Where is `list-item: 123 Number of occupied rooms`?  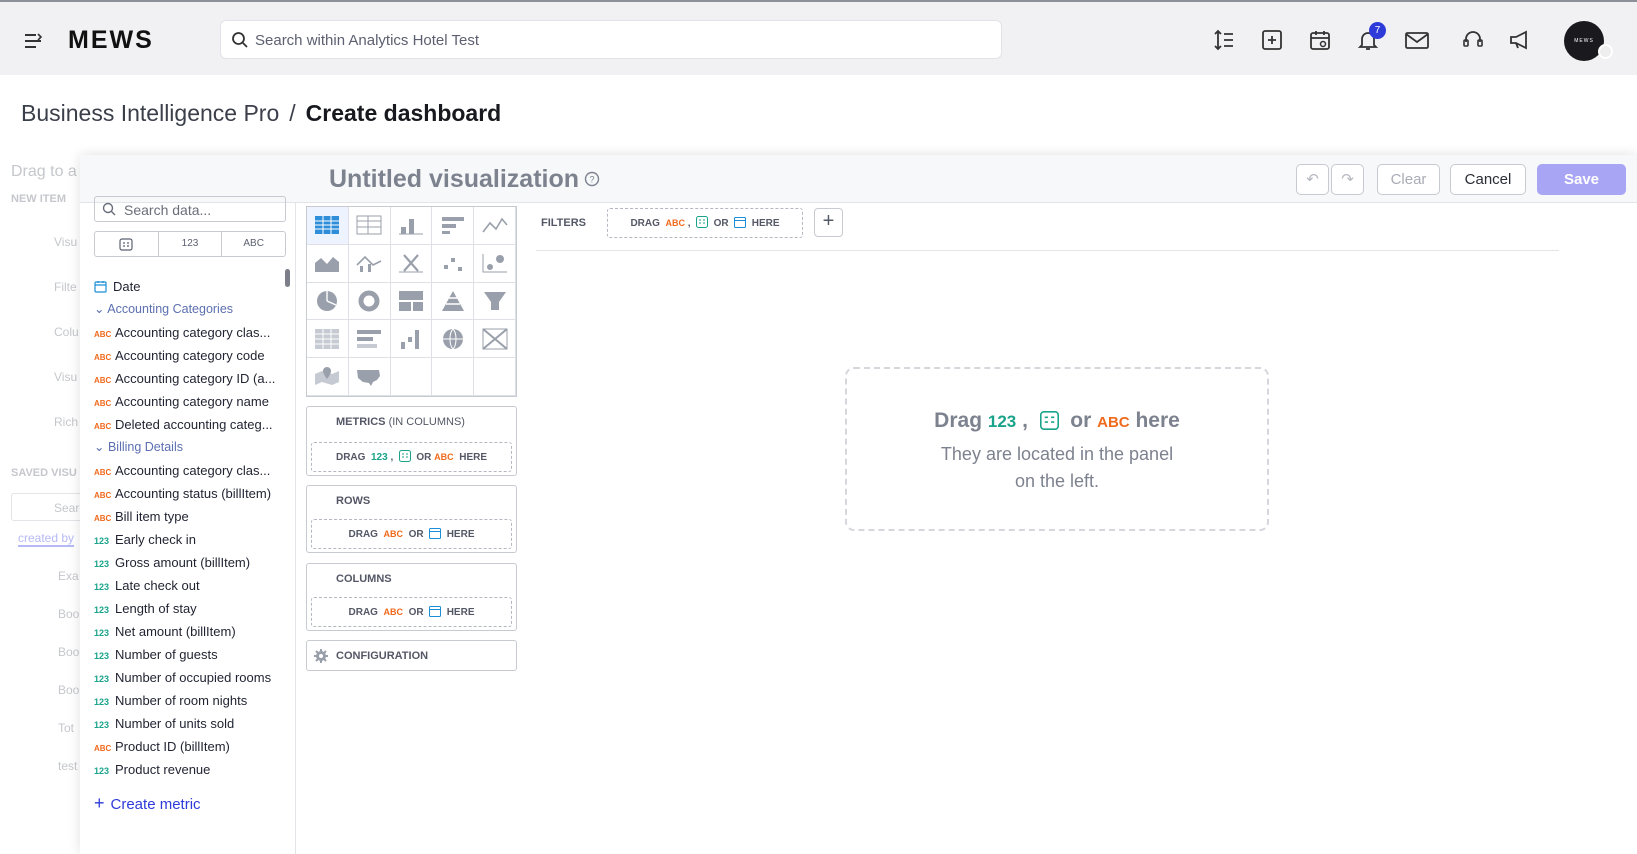
list-item: 123 Number of occupied rooms is located at coordinates (190, 677).